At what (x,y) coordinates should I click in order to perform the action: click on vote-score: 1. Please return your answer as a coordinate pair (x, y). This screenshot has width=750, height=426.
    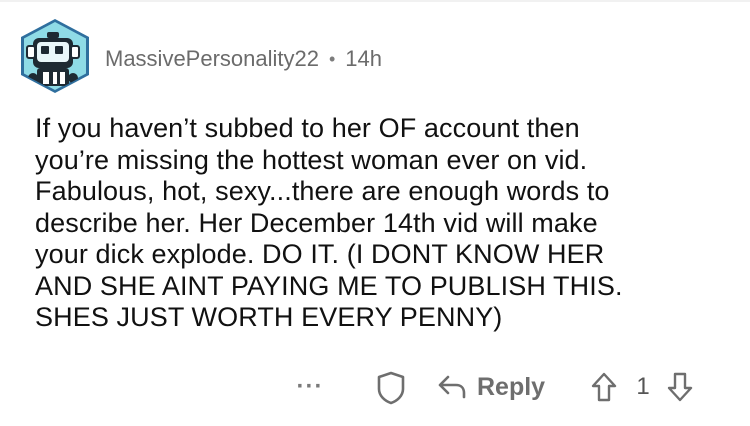
    Looking at the image, I should click on (643, 386).